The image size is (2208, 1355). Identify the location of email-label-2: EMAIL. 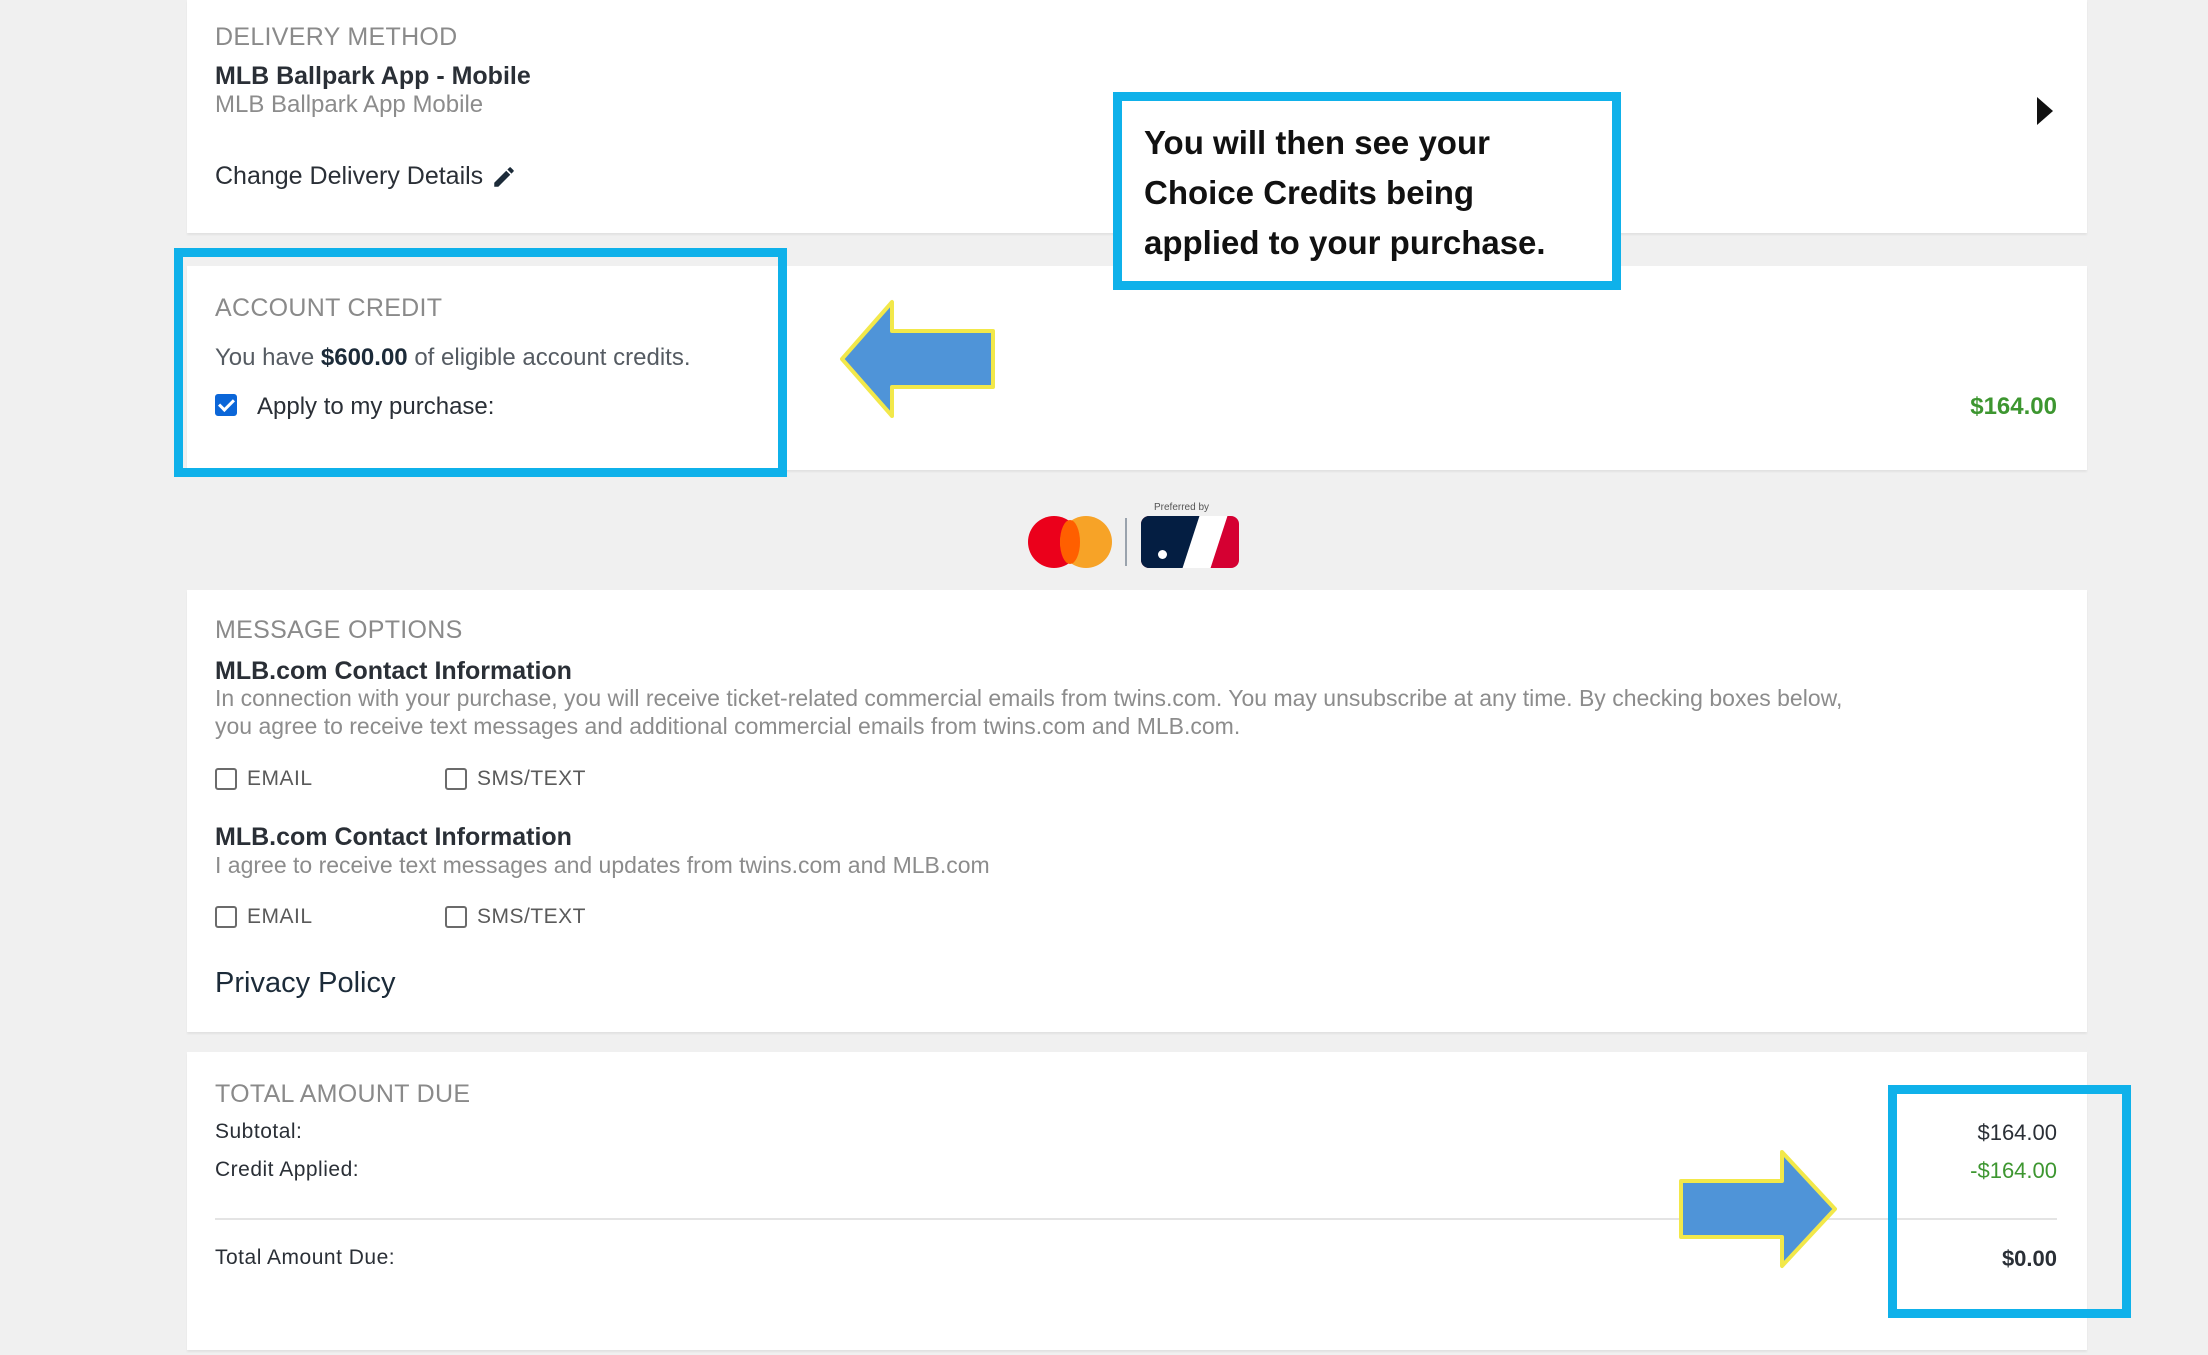
(280, 916).